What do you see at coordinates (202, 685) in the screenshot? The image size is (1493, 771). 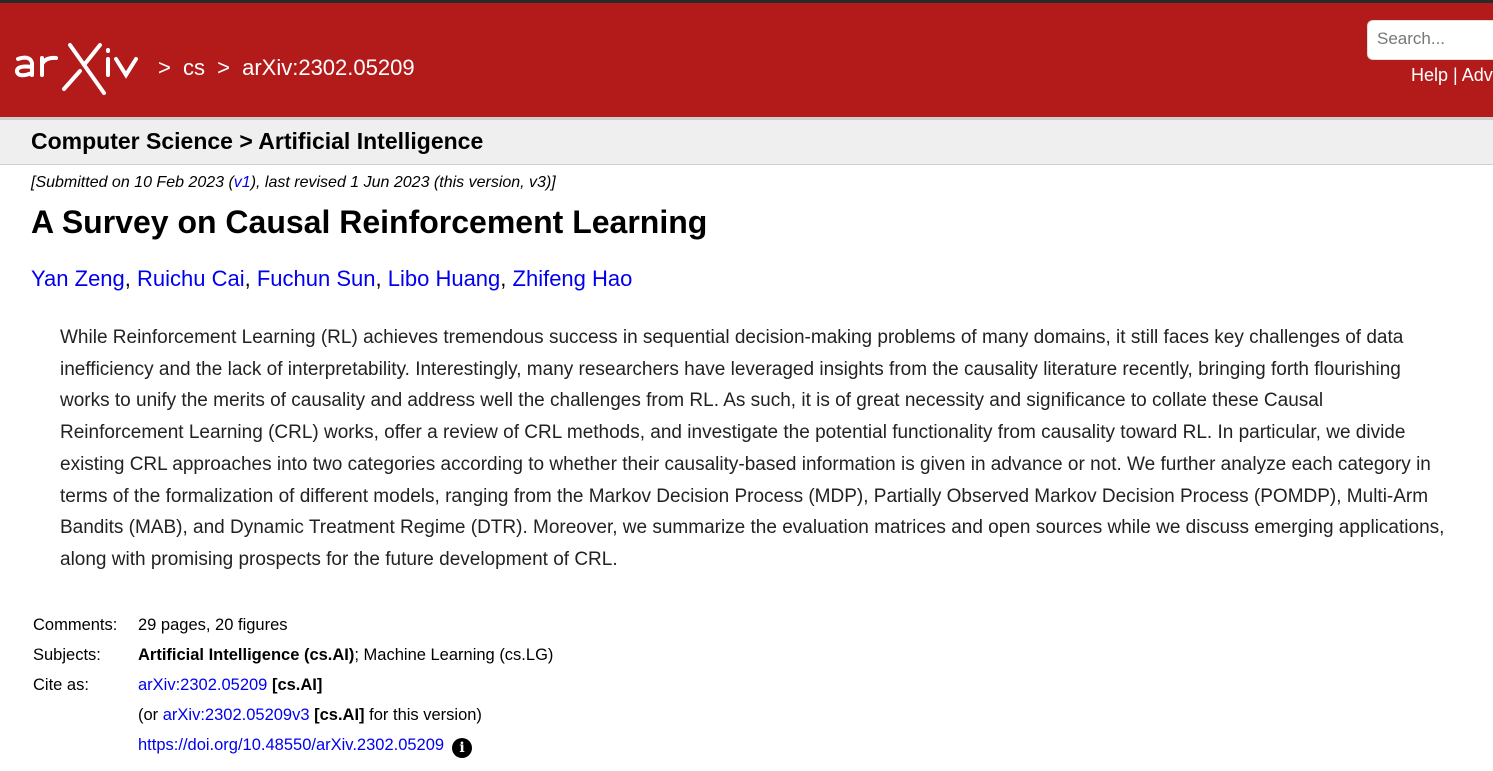 I see `cite-id-link: arXiv:2302.05209` at bounding box center [202, 685].